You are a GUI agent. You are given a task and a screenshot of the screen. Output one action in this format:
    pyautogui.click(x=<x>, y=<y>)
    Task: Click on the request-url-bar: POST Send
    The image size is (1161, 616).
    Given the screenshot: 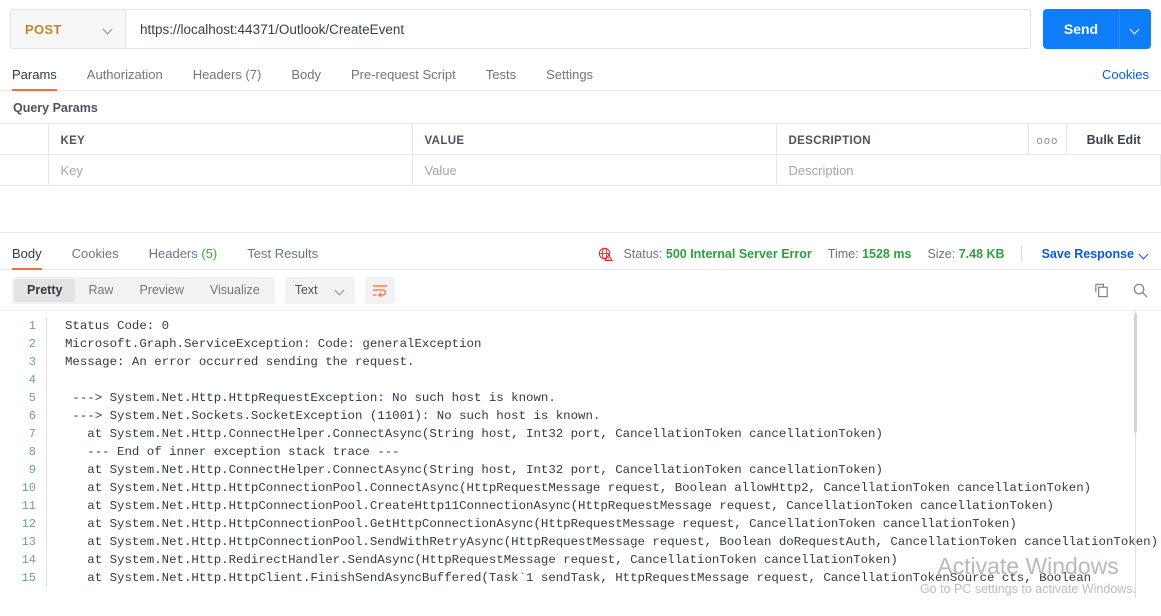 What is the action you would take?
    pyautogui.click(x=580, y=29)
    